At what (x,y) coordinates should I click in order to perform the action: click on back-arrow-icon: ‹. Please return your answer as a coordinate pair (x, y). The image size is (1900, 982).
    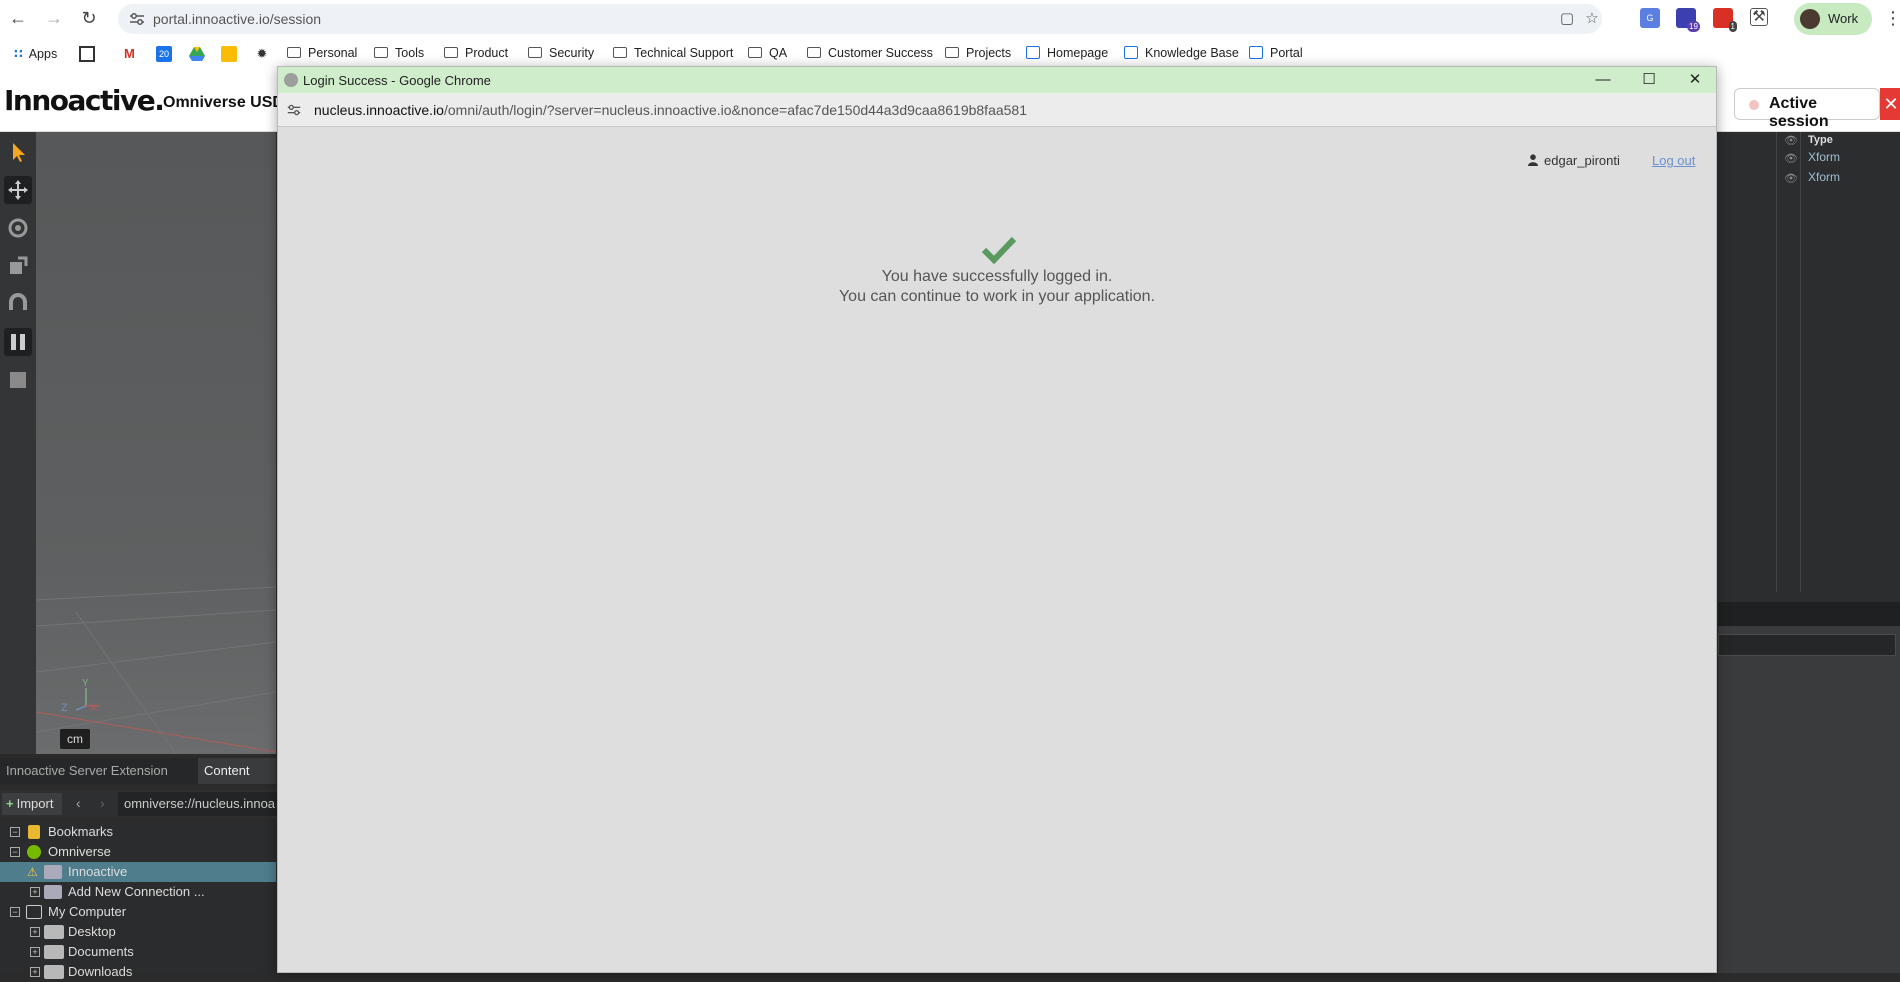
    Looking at the image, I should click on (78, 803).